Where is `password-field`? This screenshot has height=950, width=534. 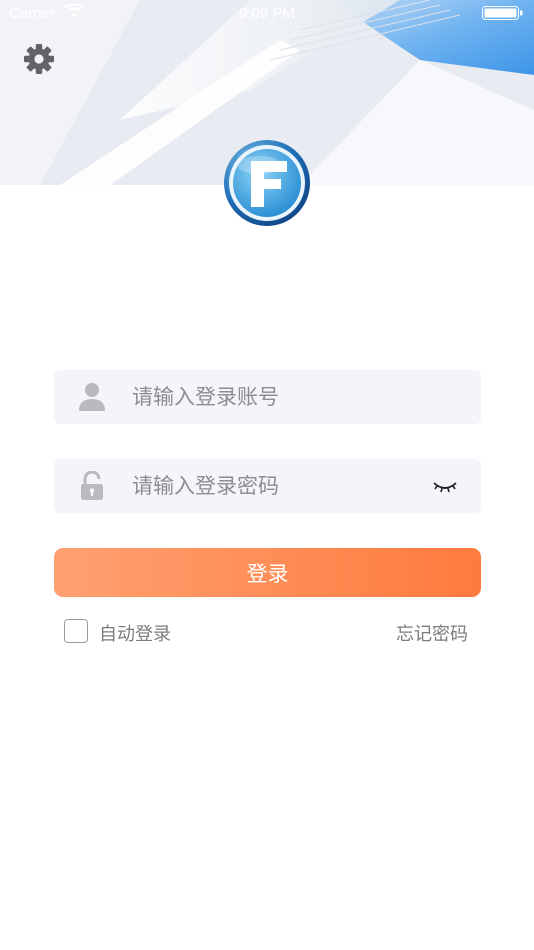 password-field is located at coordinates (267, 486).